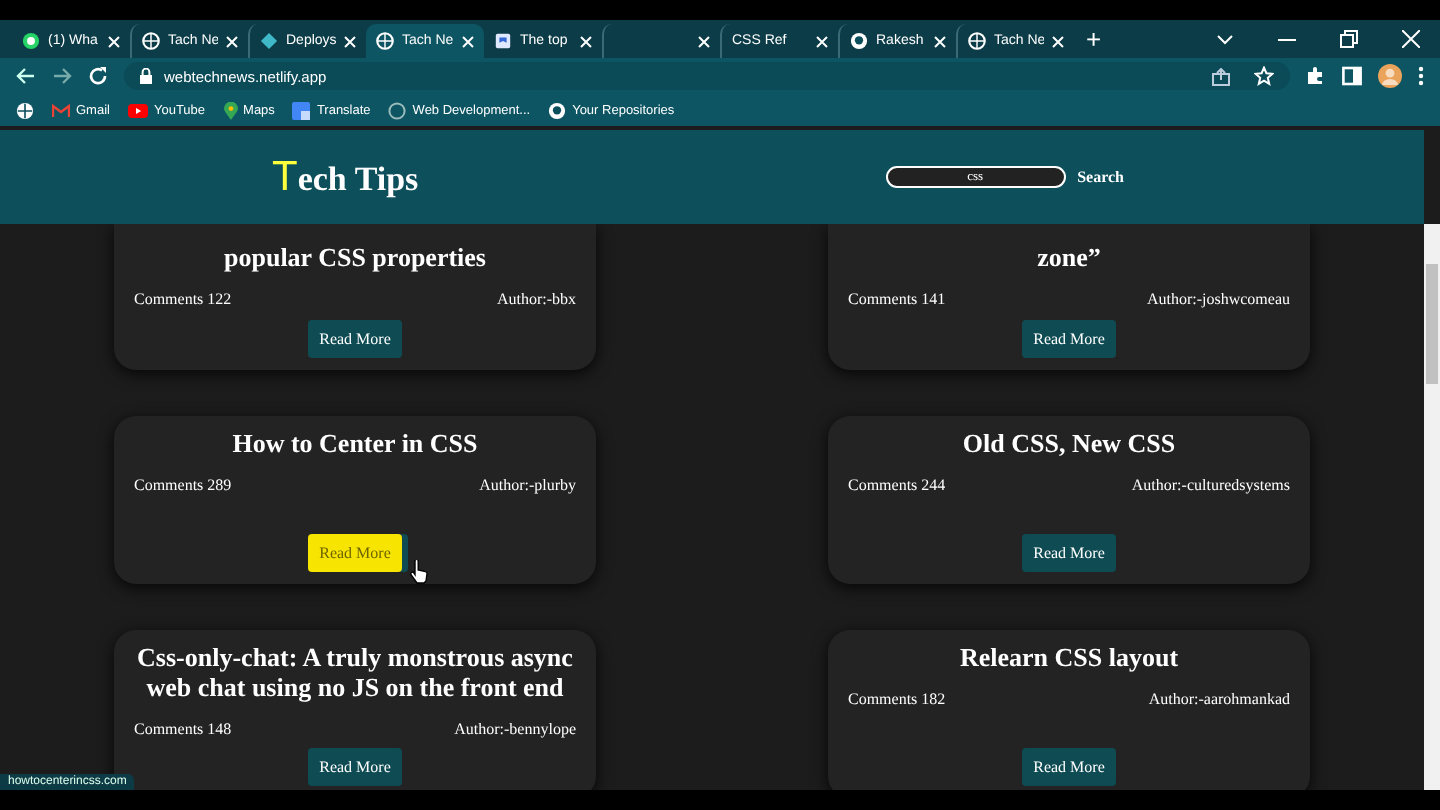  What do you see at coordinates (355, 257) in the screenshot?
I see `card-title: popular CSS properties` at bounding box center [355, 257].